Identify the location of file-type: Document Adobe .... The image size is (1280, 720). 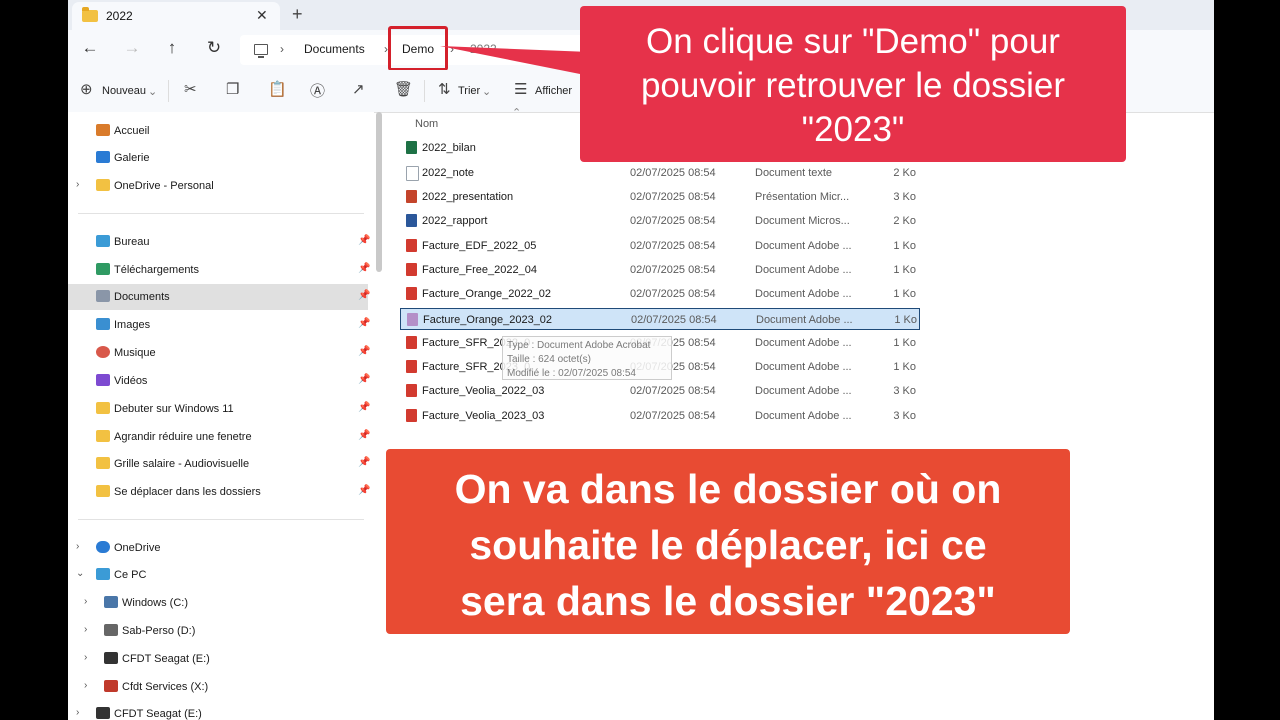
(803, 246).